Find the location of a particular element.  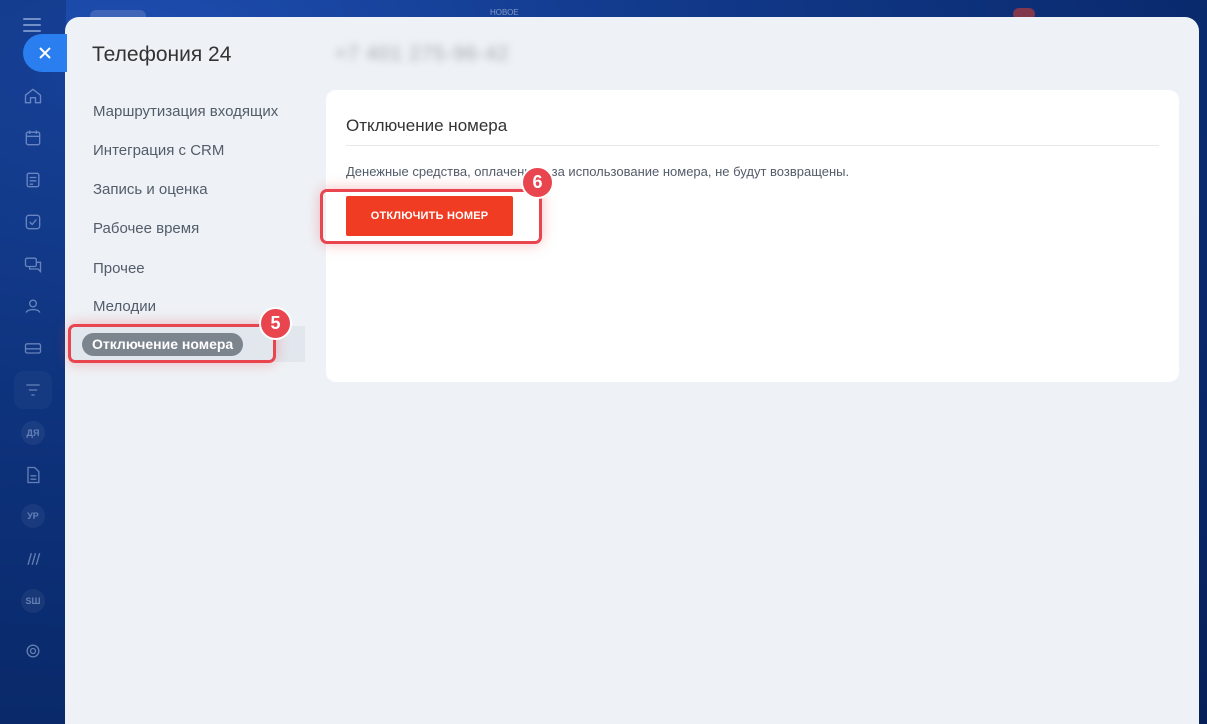

menu-item-incoming-routing: Маршрутизация входящих is located at coordinates (189, 111).